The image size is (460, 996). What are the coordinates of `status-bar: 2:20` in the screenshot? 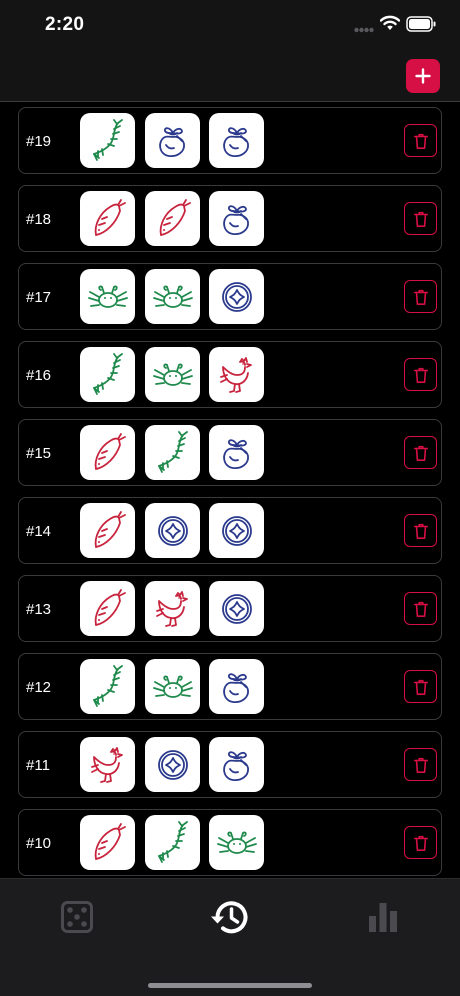 It's located at (230, 25).